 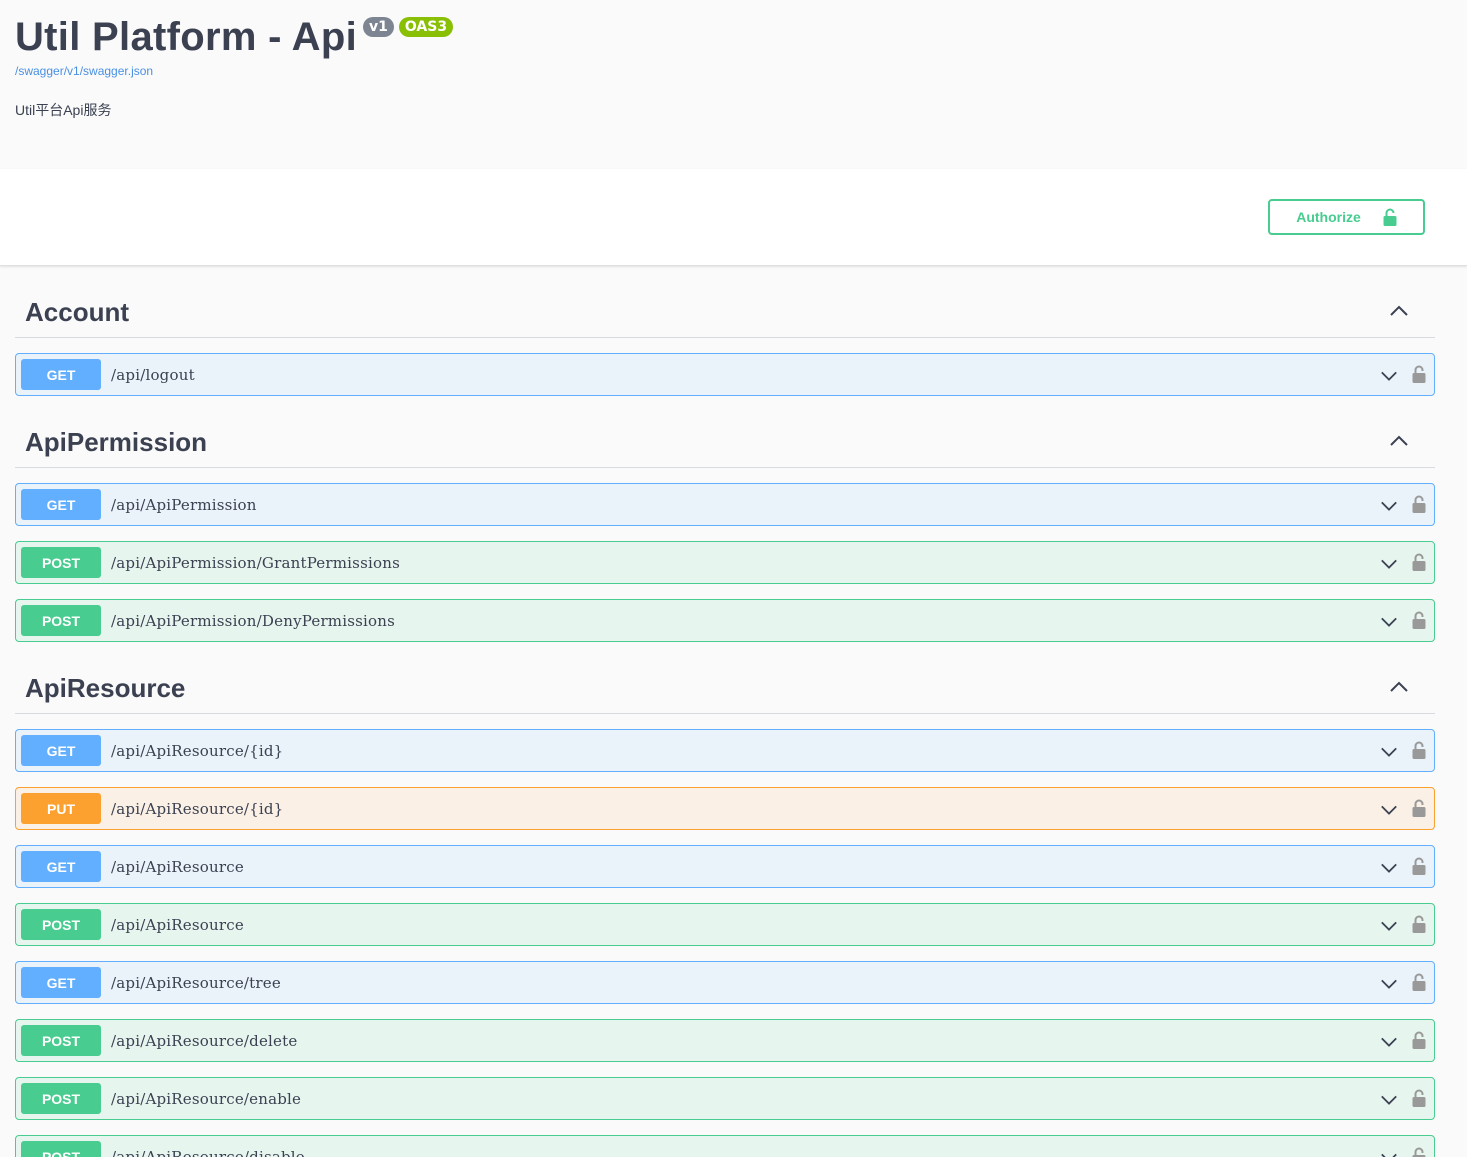 I want to click on tag-name: ApiResource, so click(x=105, y=688).